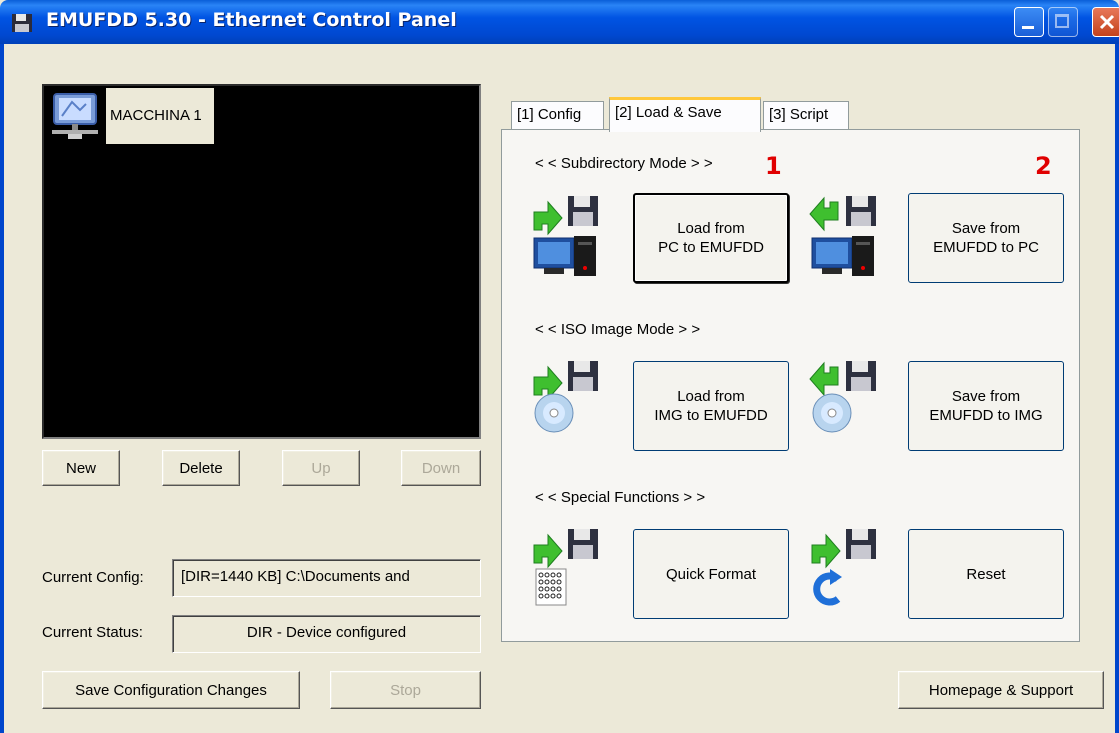 The height and width of the screenshot is (733, 1119). I want to click on annotation-marker-2: 2, so click(1043, 166).